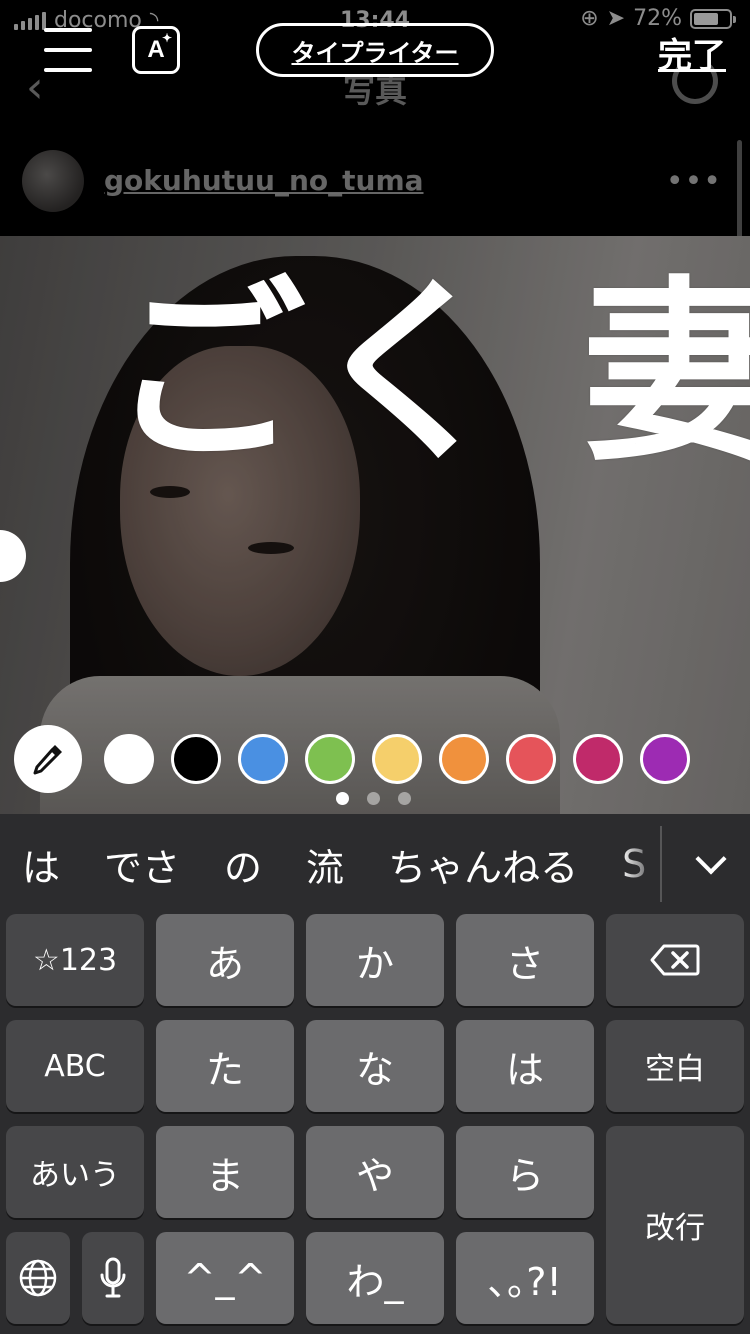 The height and width of the screenshot is (1334, 750). I want to click on key-wa: わ_, so click(375, 1278).